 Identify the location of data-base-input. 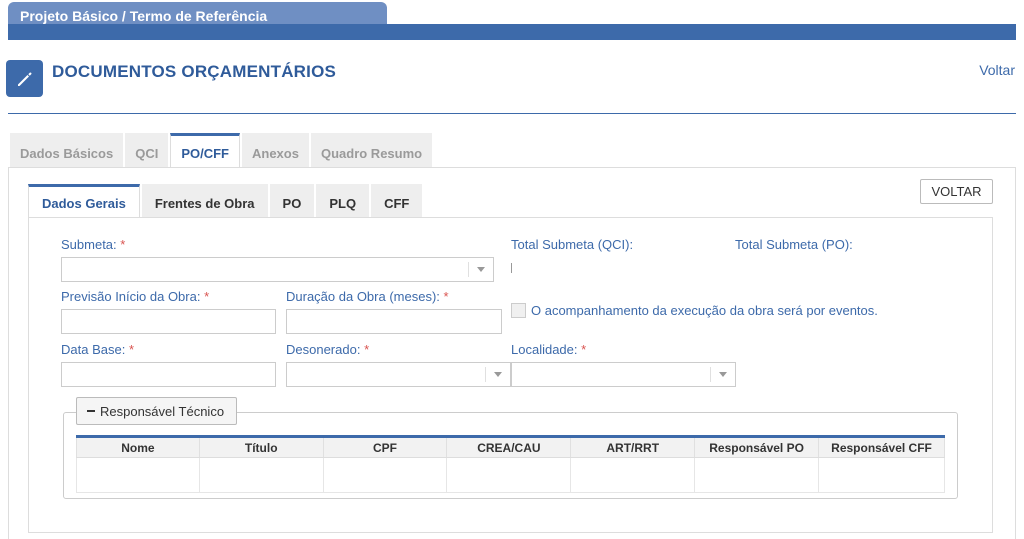
(168, 374).